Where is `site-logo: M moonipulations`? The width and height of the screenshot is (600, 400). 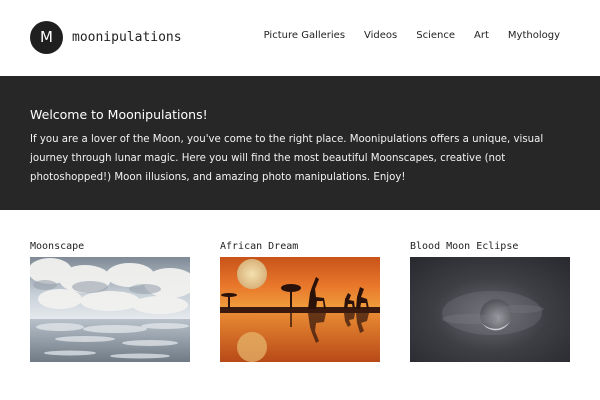
site-logo: M moonipulations is located at coordinates (106, 37).